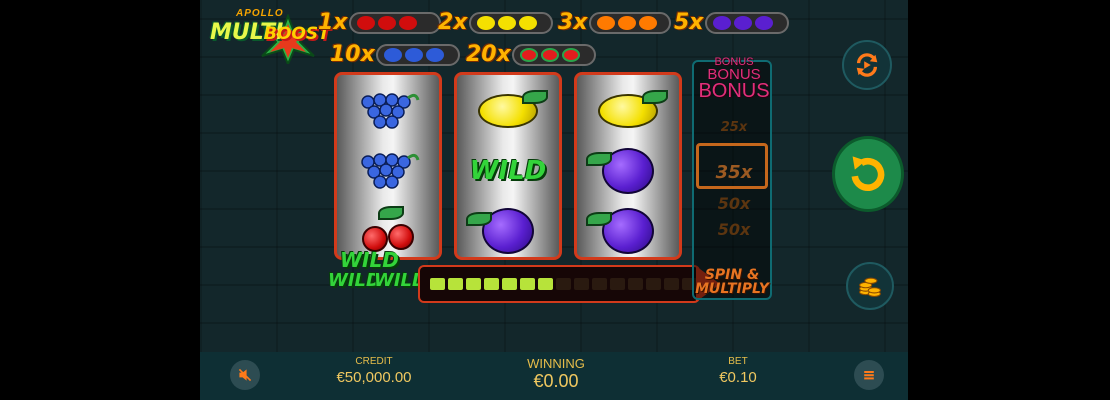  I want to click on wild-stack-label: WILD, so click(369, 260).